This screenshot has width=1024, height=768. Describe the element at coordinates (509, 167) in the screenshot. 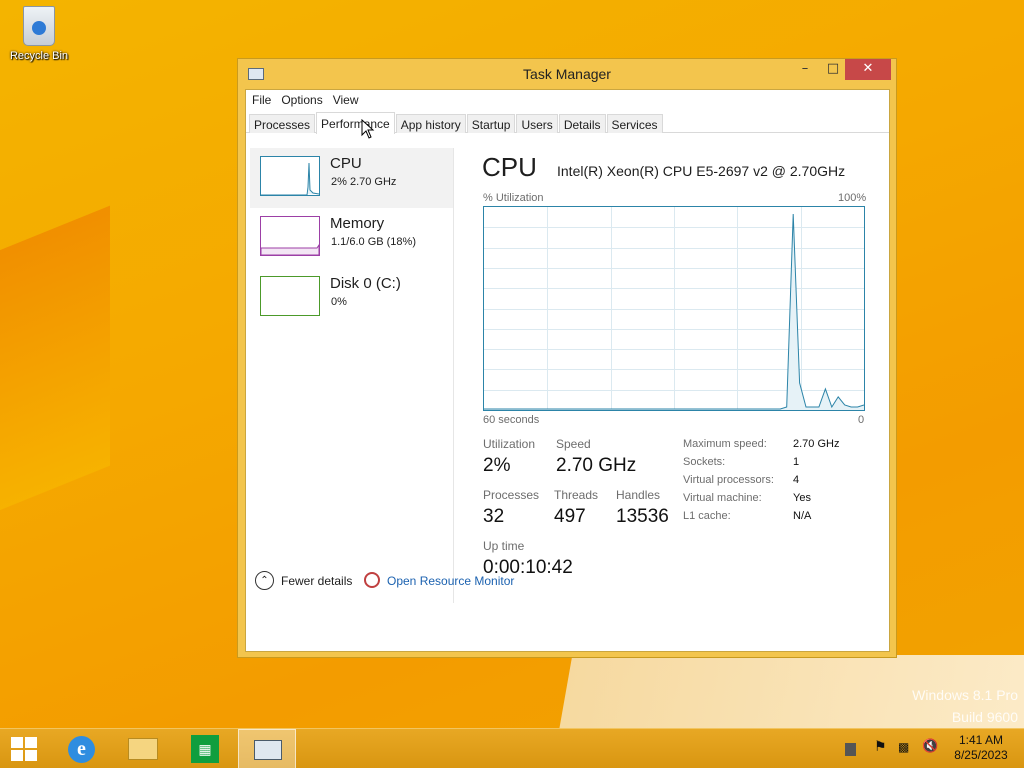

I see `detail-title: CPU` at that location.